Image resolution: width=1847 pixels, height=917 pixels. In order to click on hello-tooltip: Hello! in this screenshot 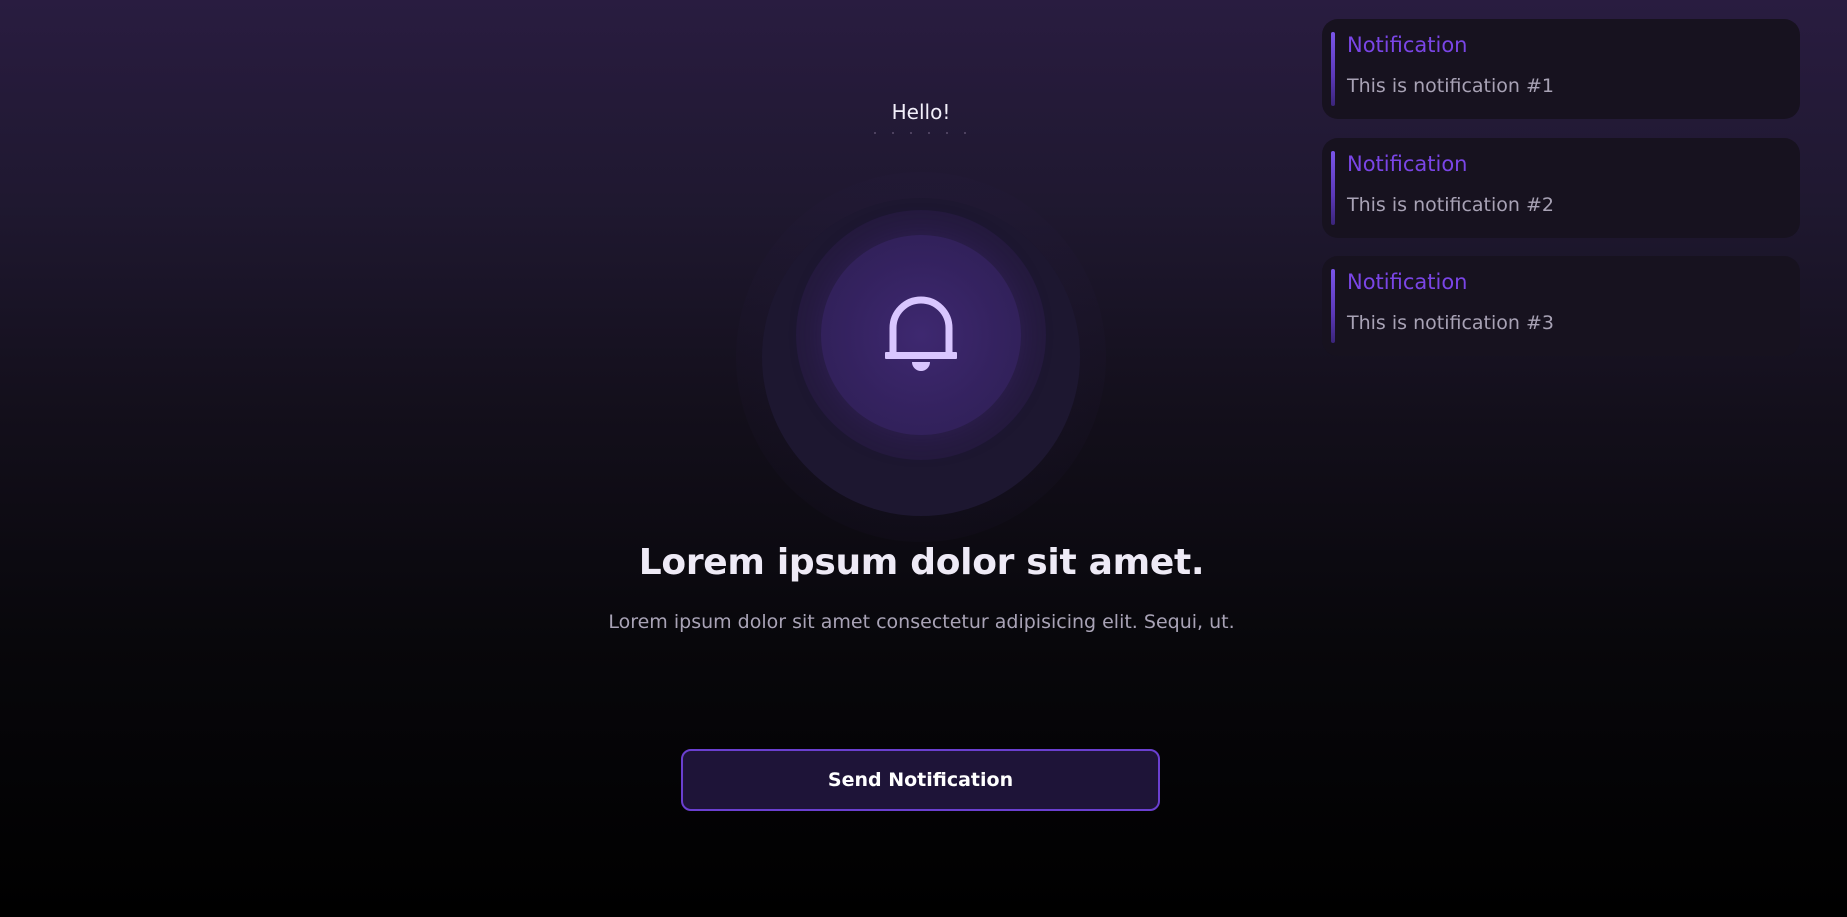, I will do `click(921, 112)`.